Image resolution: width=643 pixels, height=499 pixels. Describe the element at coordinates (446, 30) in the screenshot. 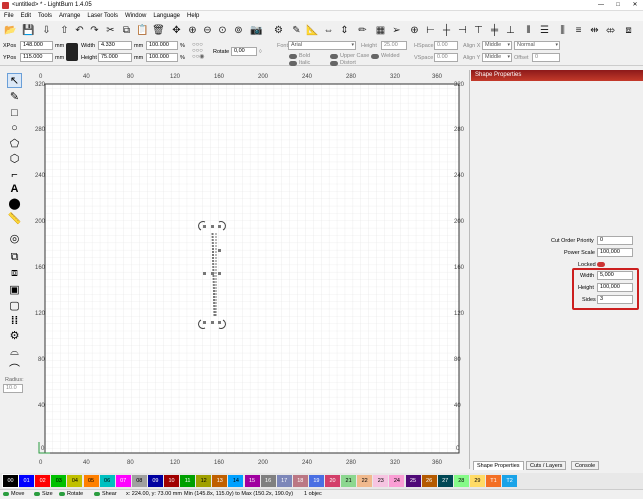

I see `align-center-icon: ┼` at that location.